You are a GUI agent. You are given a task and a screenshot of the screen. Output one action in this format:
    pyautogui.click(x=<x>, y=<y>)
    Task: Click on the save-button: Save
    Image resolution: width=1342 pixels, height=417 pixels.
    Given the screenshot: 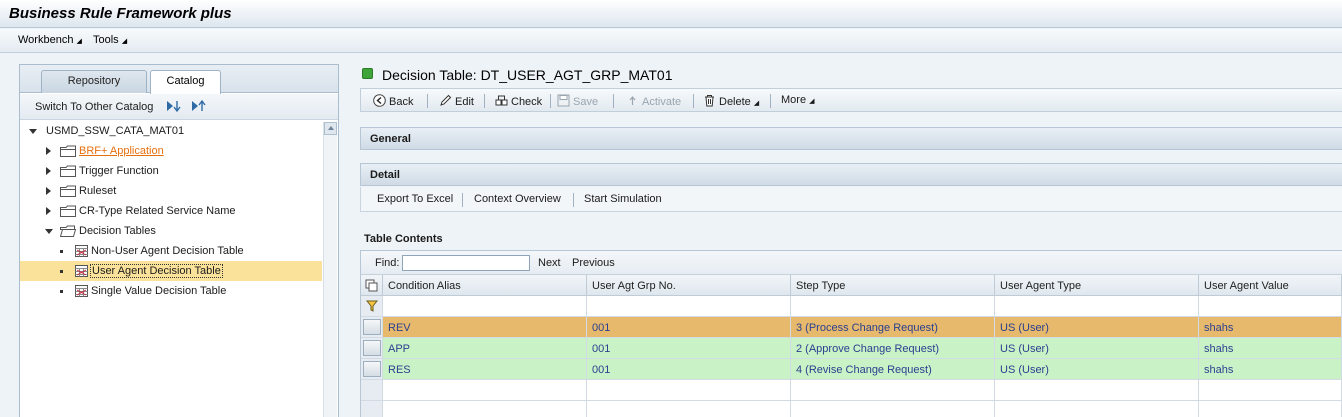 What is the action you would take?
    pyautogui.click(x=577, y=101)
    